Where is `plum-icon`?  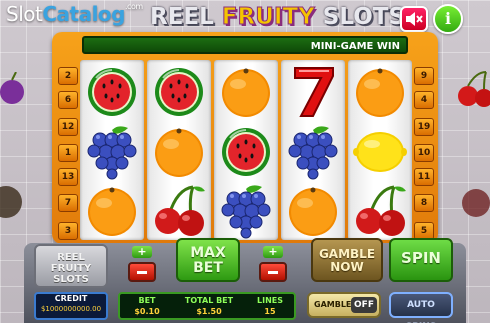
plum-icon is located at coordinates (12, 88).